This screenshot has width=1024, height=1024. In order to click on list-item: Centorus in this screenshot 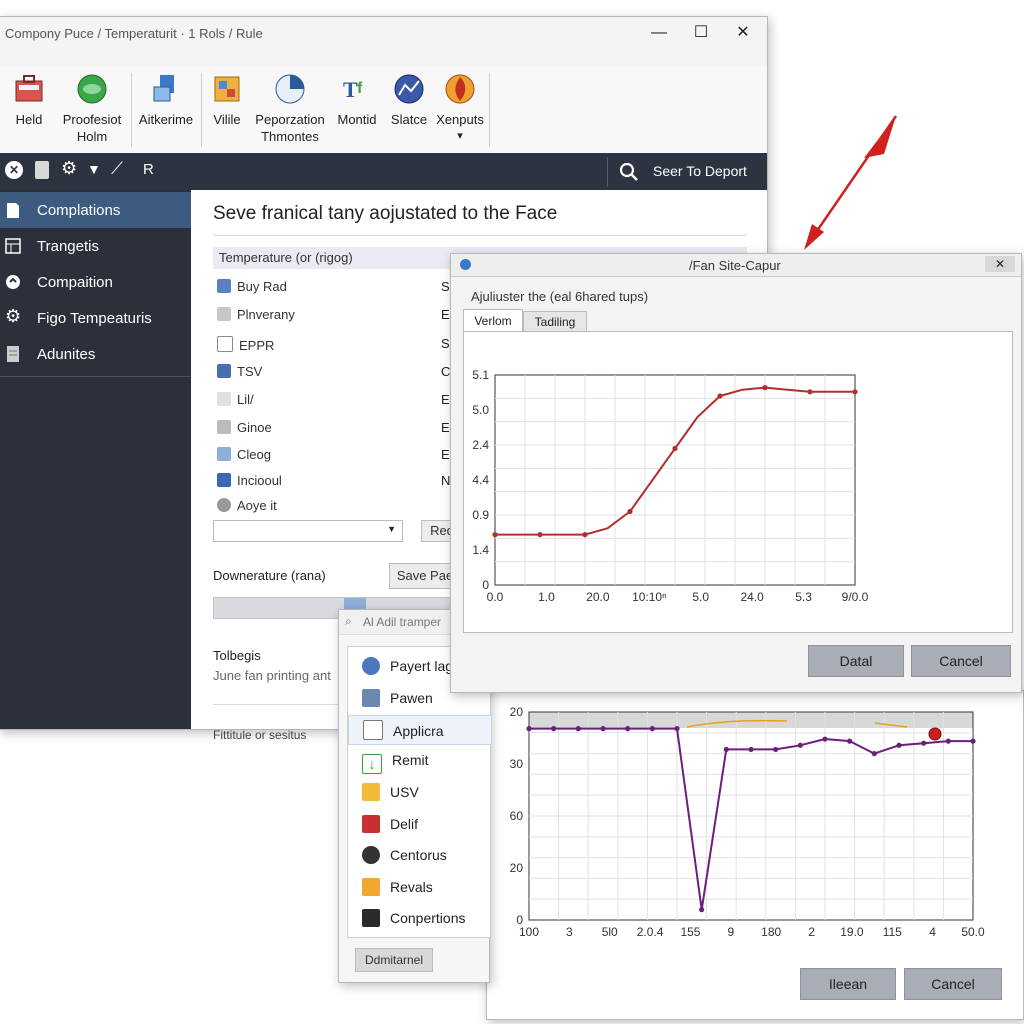, I will do `click(404, 855)`.